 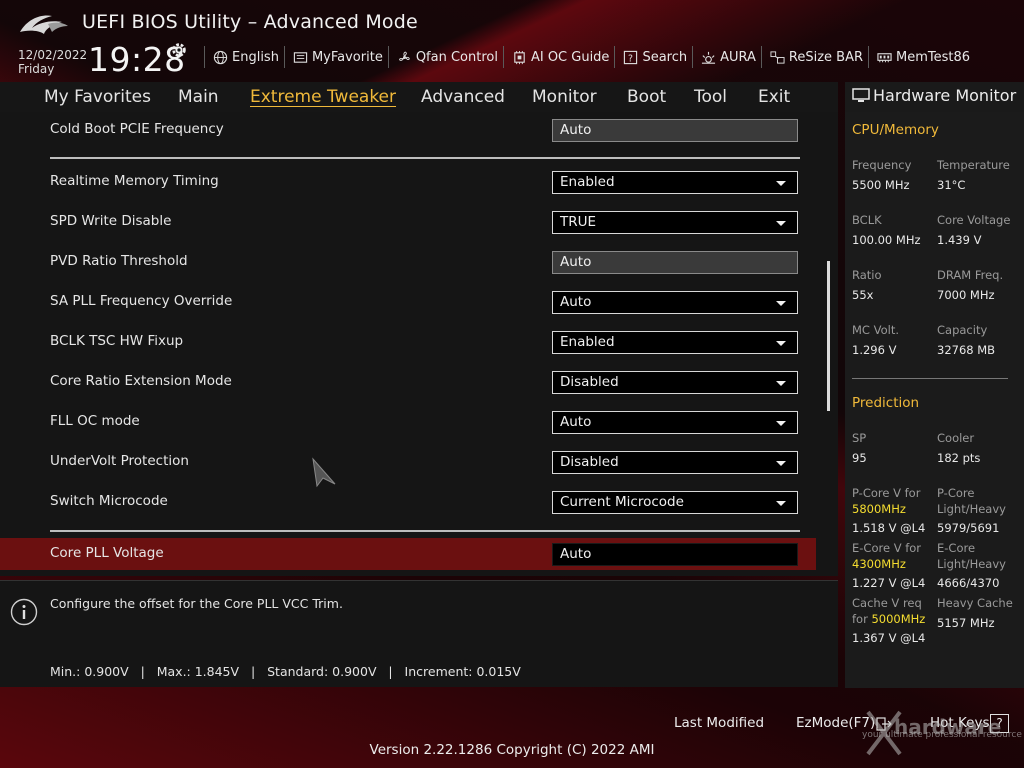 I want to click on prediction-title: Prediction, so click(x=886, y=403).